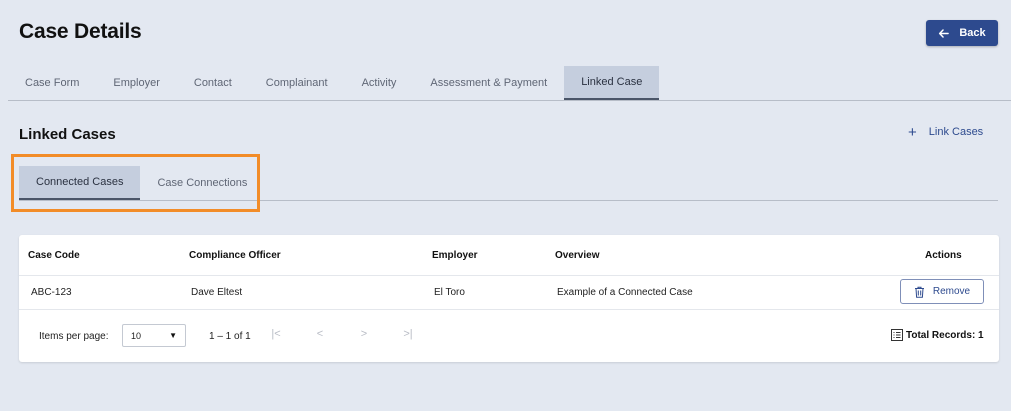 The width and height of the screenshot is (1011, 411). What do you see at coordinates (919, 292) in the screenshot?
I see `trash-icon` at bounding box center [919, 292].